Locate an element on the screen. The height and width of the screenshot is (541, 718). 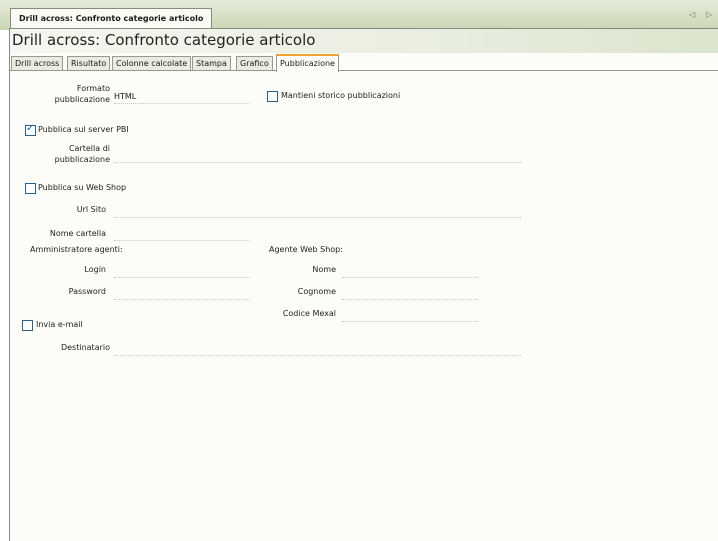
cartella-label-line1: Cartella di is located at coordinates (89, 148).